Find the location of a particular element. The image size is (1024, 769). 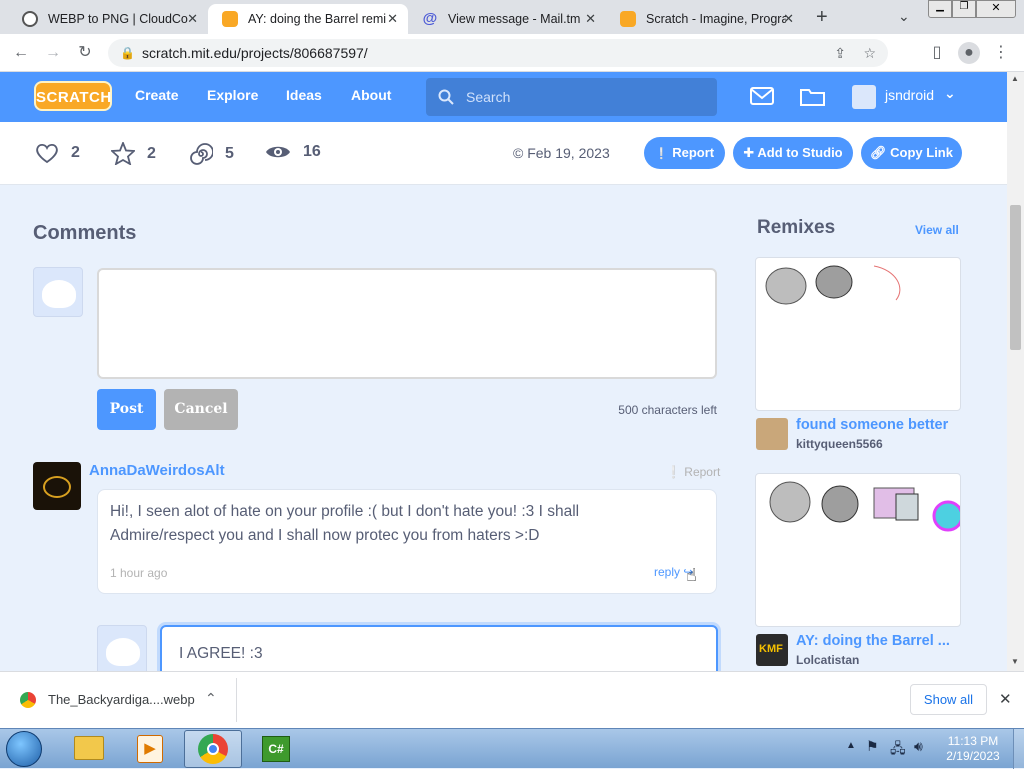

close-window-button: ✕ is located at coordinates (996, 9).